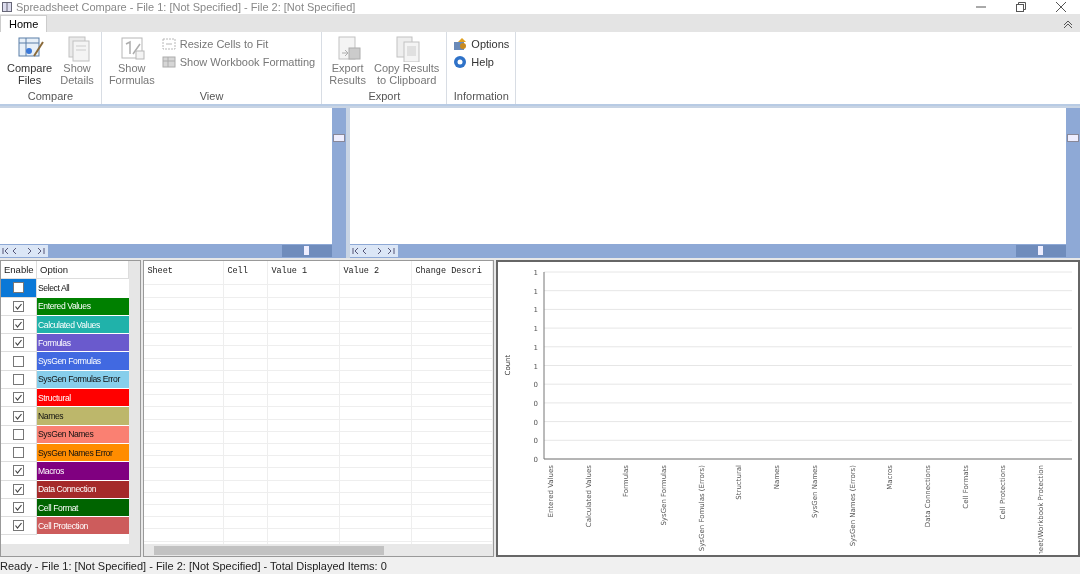  Describe the element at coordinates (1068, 24) in the screenshot. I see `collapse-ribbon-icon` at that location.